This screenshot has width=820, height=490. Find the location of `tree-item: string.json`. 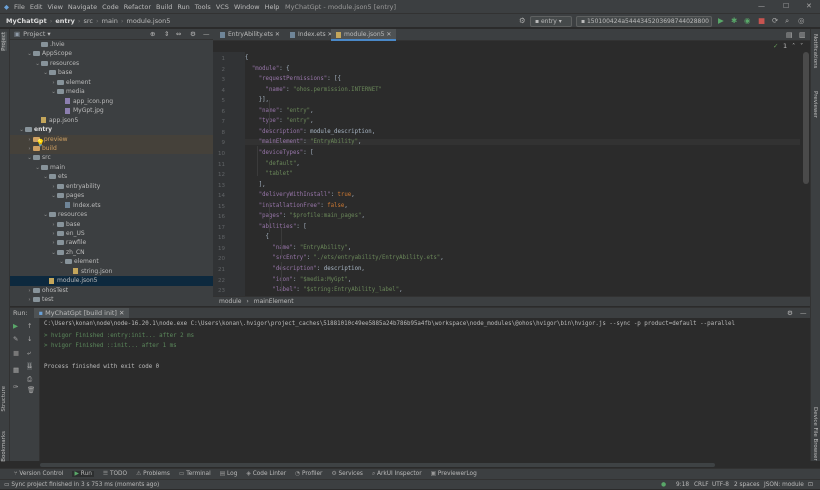

tree-item: string.json is located at coordinates (111, 272).